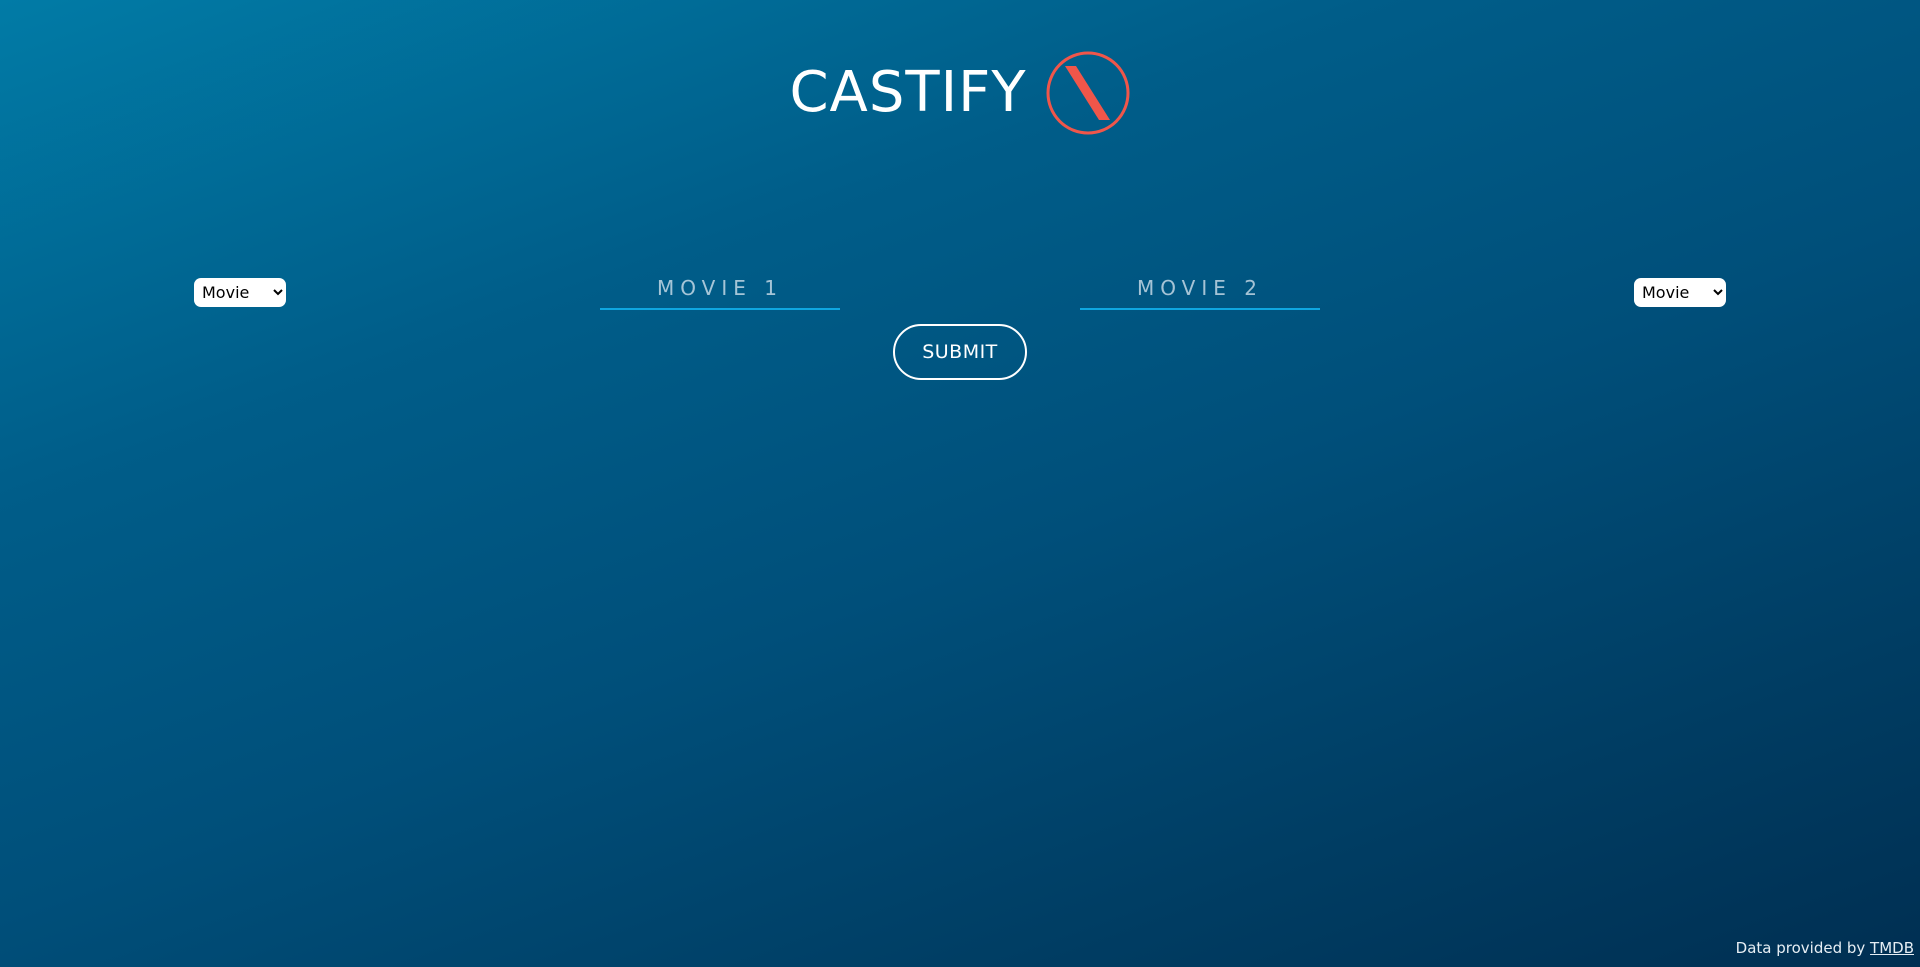 The image size is (1920, 967). I want to click on brand: CASTIFY, so click(959, 93).